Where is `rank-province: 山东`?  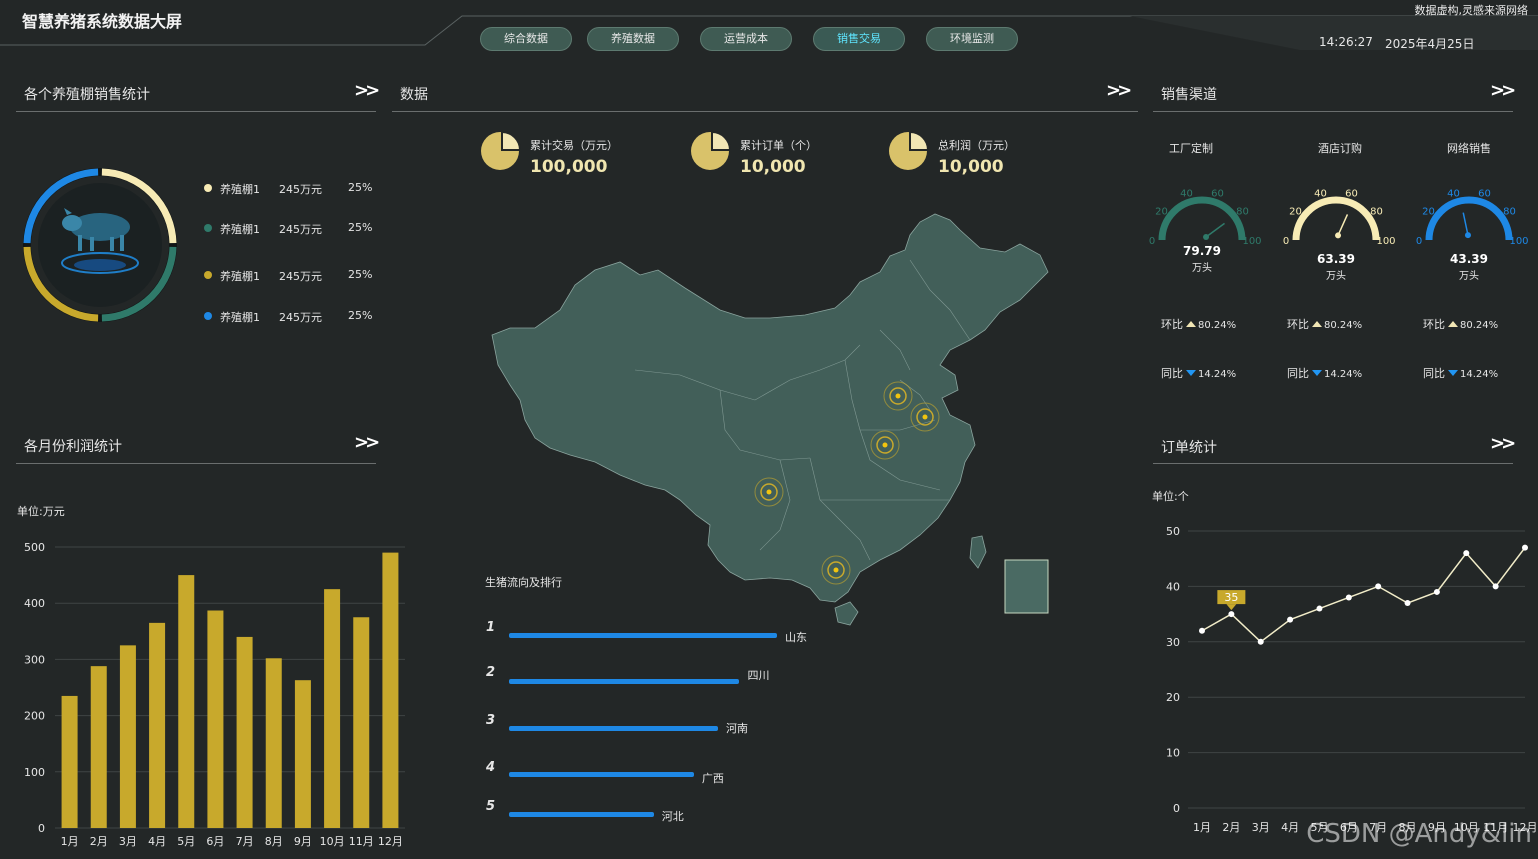
rank-province: 山东 is located at coordinates (796, 637).